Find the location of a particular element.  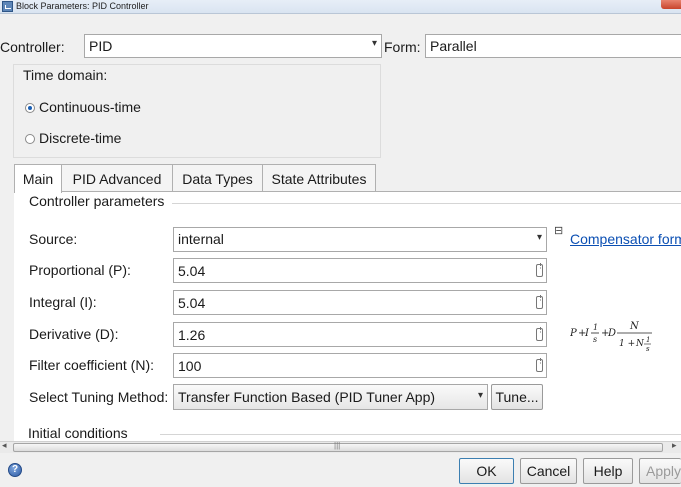

discrete-time-label: Discrete-time is located at coordinates (80, 138).